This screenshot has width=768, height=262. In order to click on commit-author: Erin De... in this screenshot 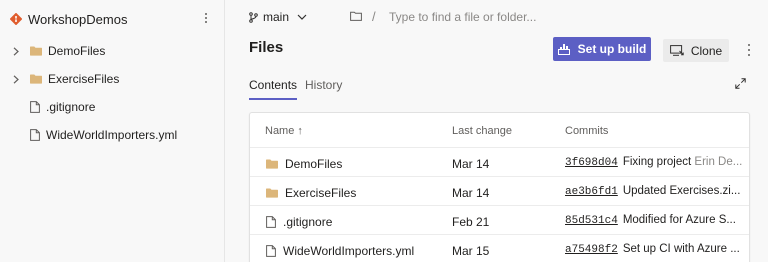, I will do `click(718, 162)`.